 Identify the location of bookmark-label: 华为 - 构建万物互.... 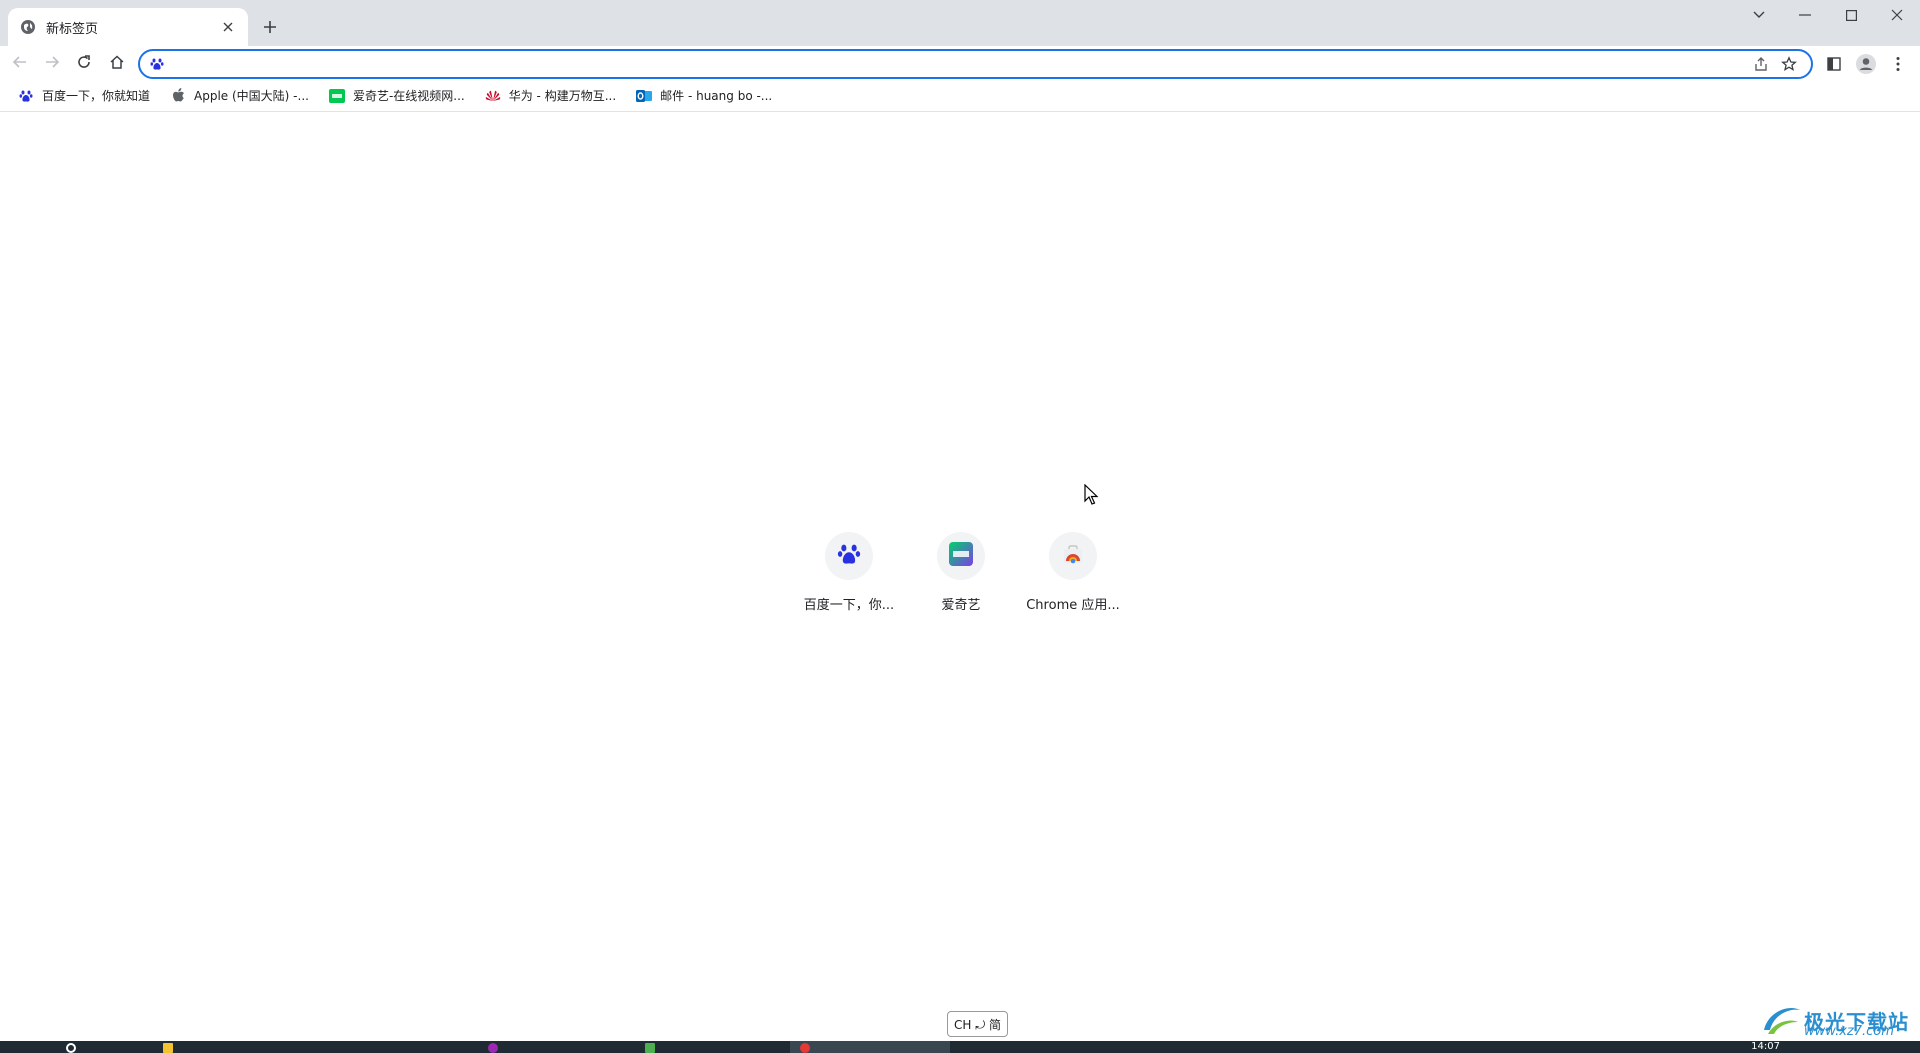
(562, 96).